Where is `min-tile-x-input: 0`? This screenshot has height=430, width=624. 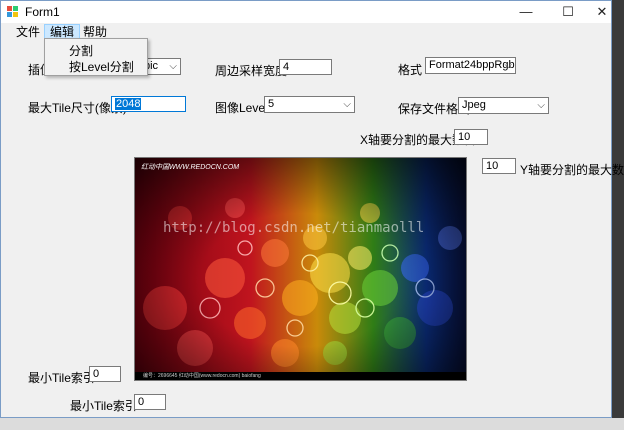 min-tile-x-input: 0 is located at coordinates (150, 402).